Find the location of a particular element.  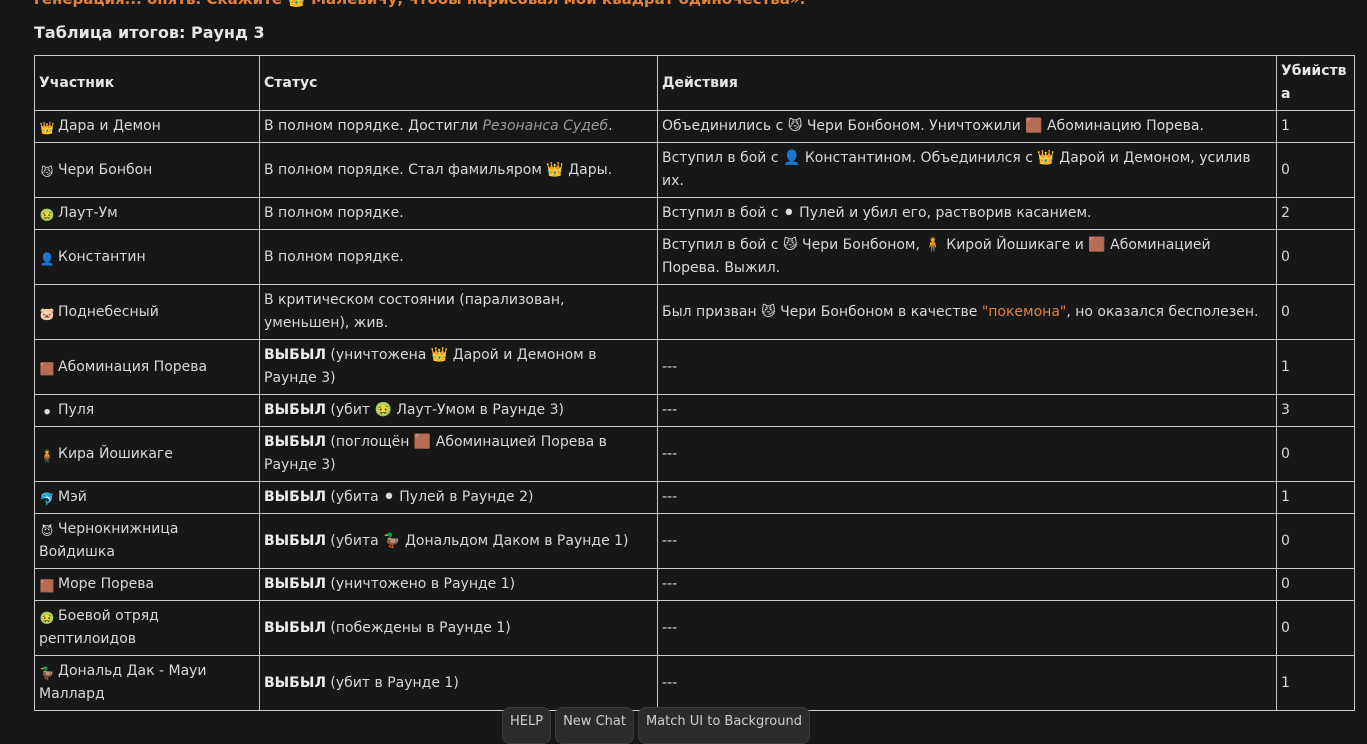

table-header-row: Участник Статус Действия Убийства is located at coordinates (694, 83).